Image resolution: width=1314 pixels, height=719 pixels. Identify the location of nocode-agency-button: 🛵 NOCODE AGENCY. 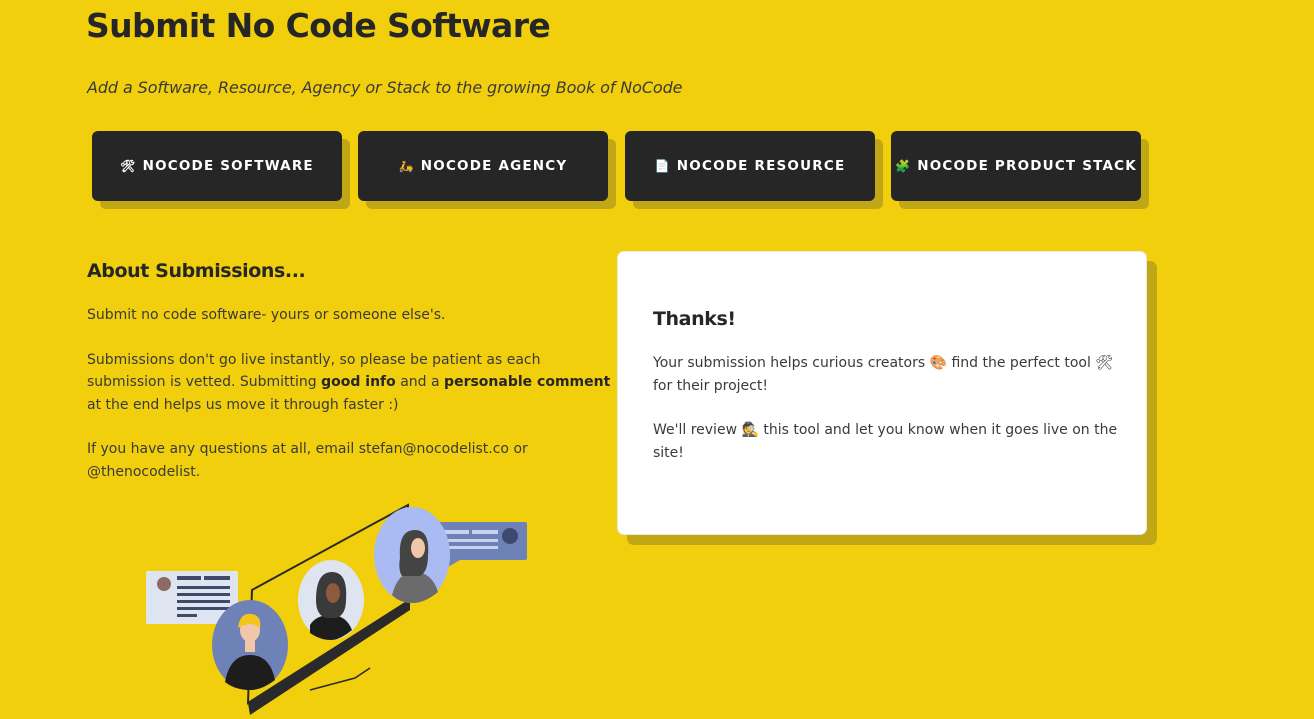
(483, 166).